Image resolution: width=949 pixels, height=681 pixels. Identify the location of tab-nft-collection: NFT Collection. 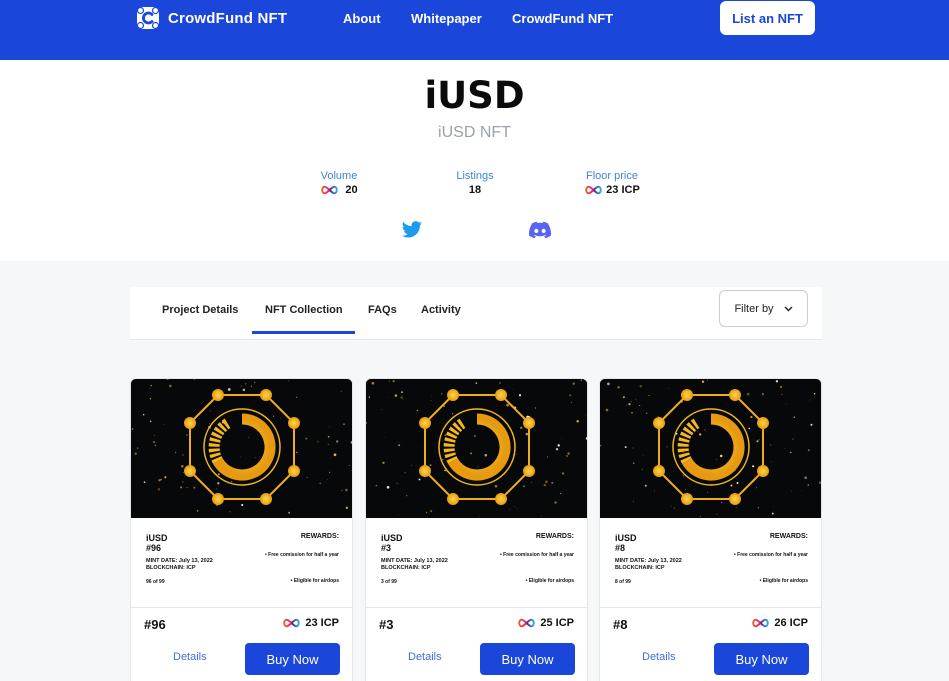
(304, 310).